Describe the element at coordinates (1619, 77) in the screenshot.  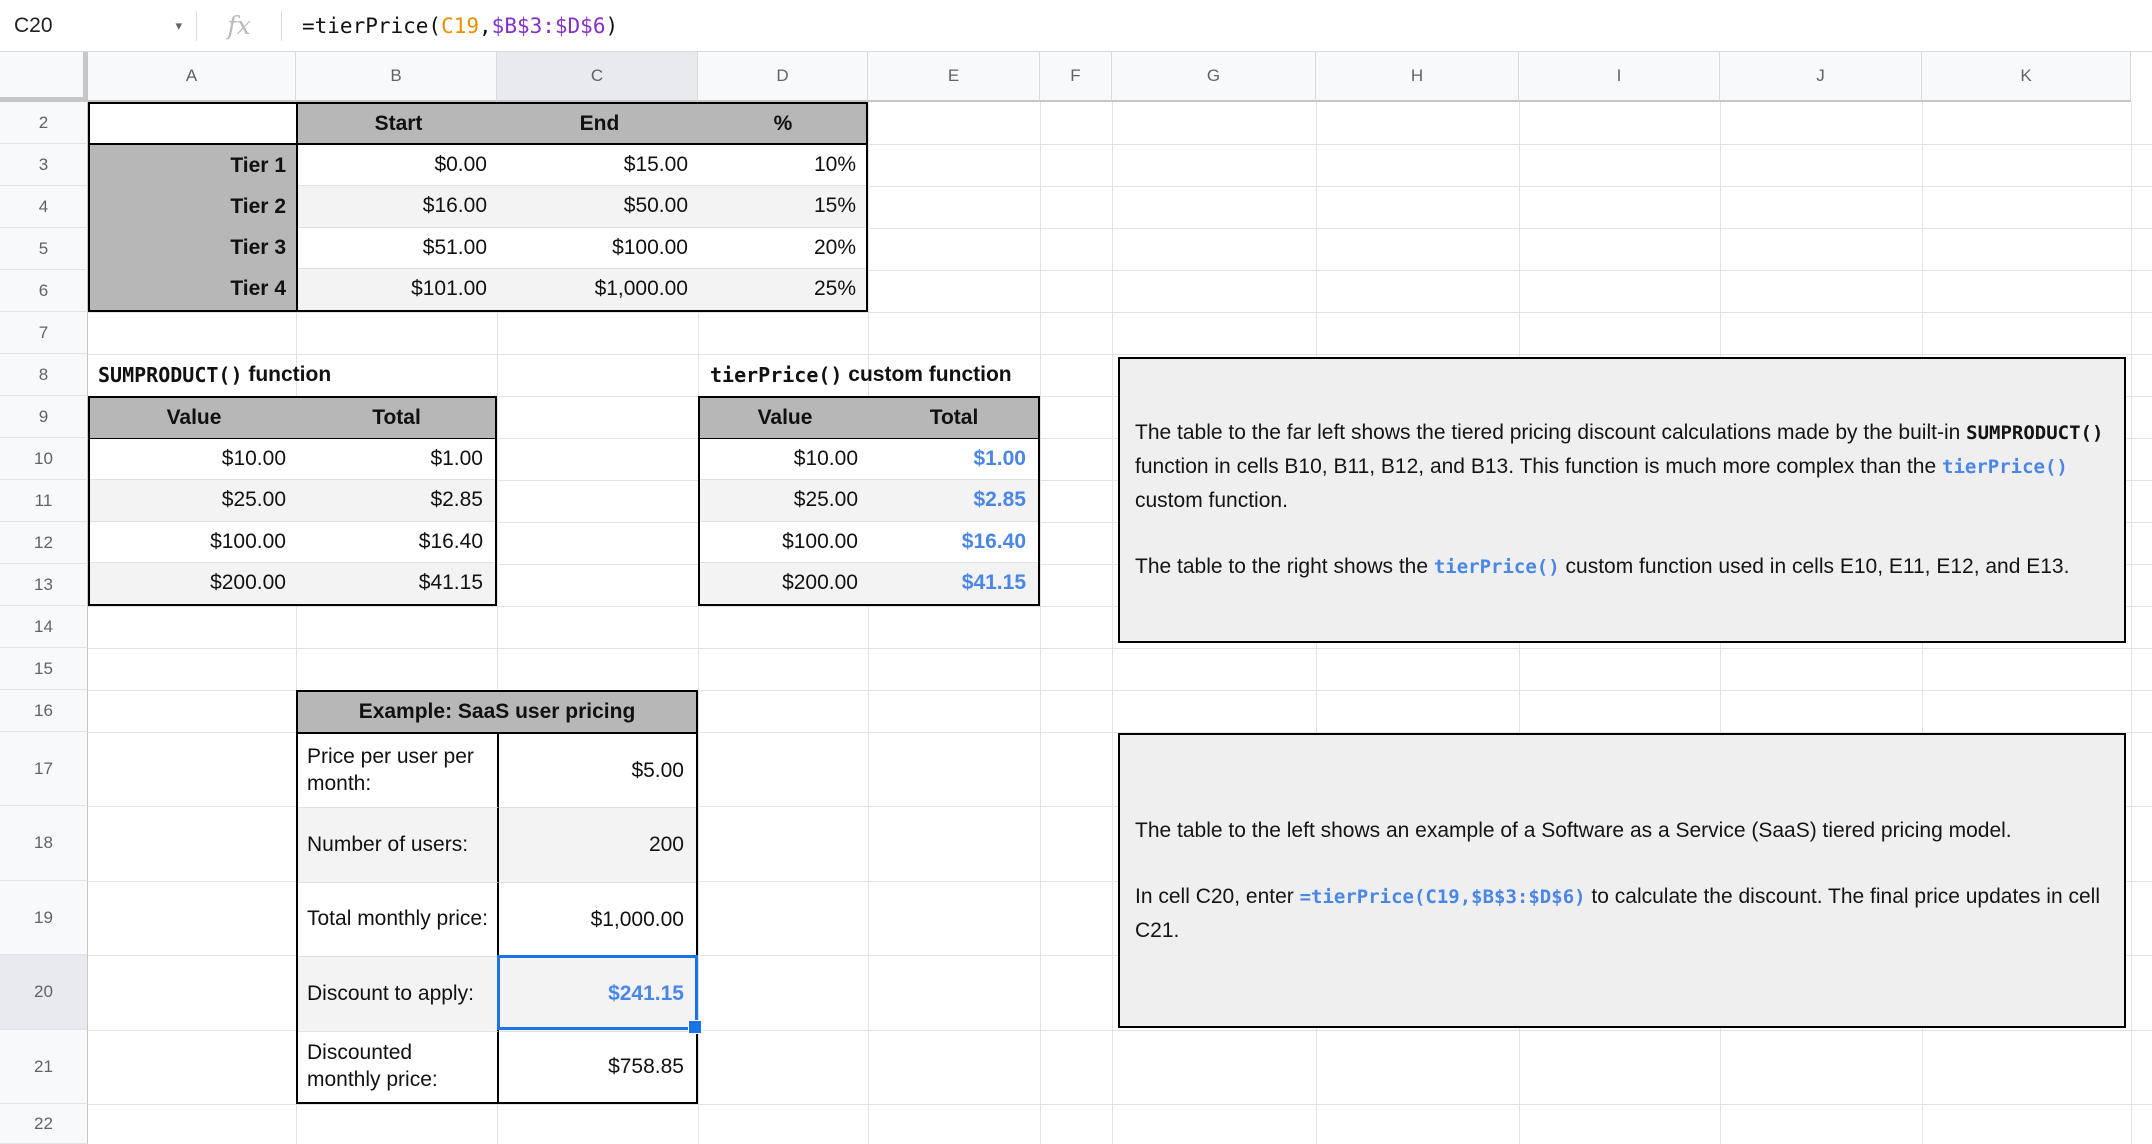
I see `column-header-I: I` at that location.